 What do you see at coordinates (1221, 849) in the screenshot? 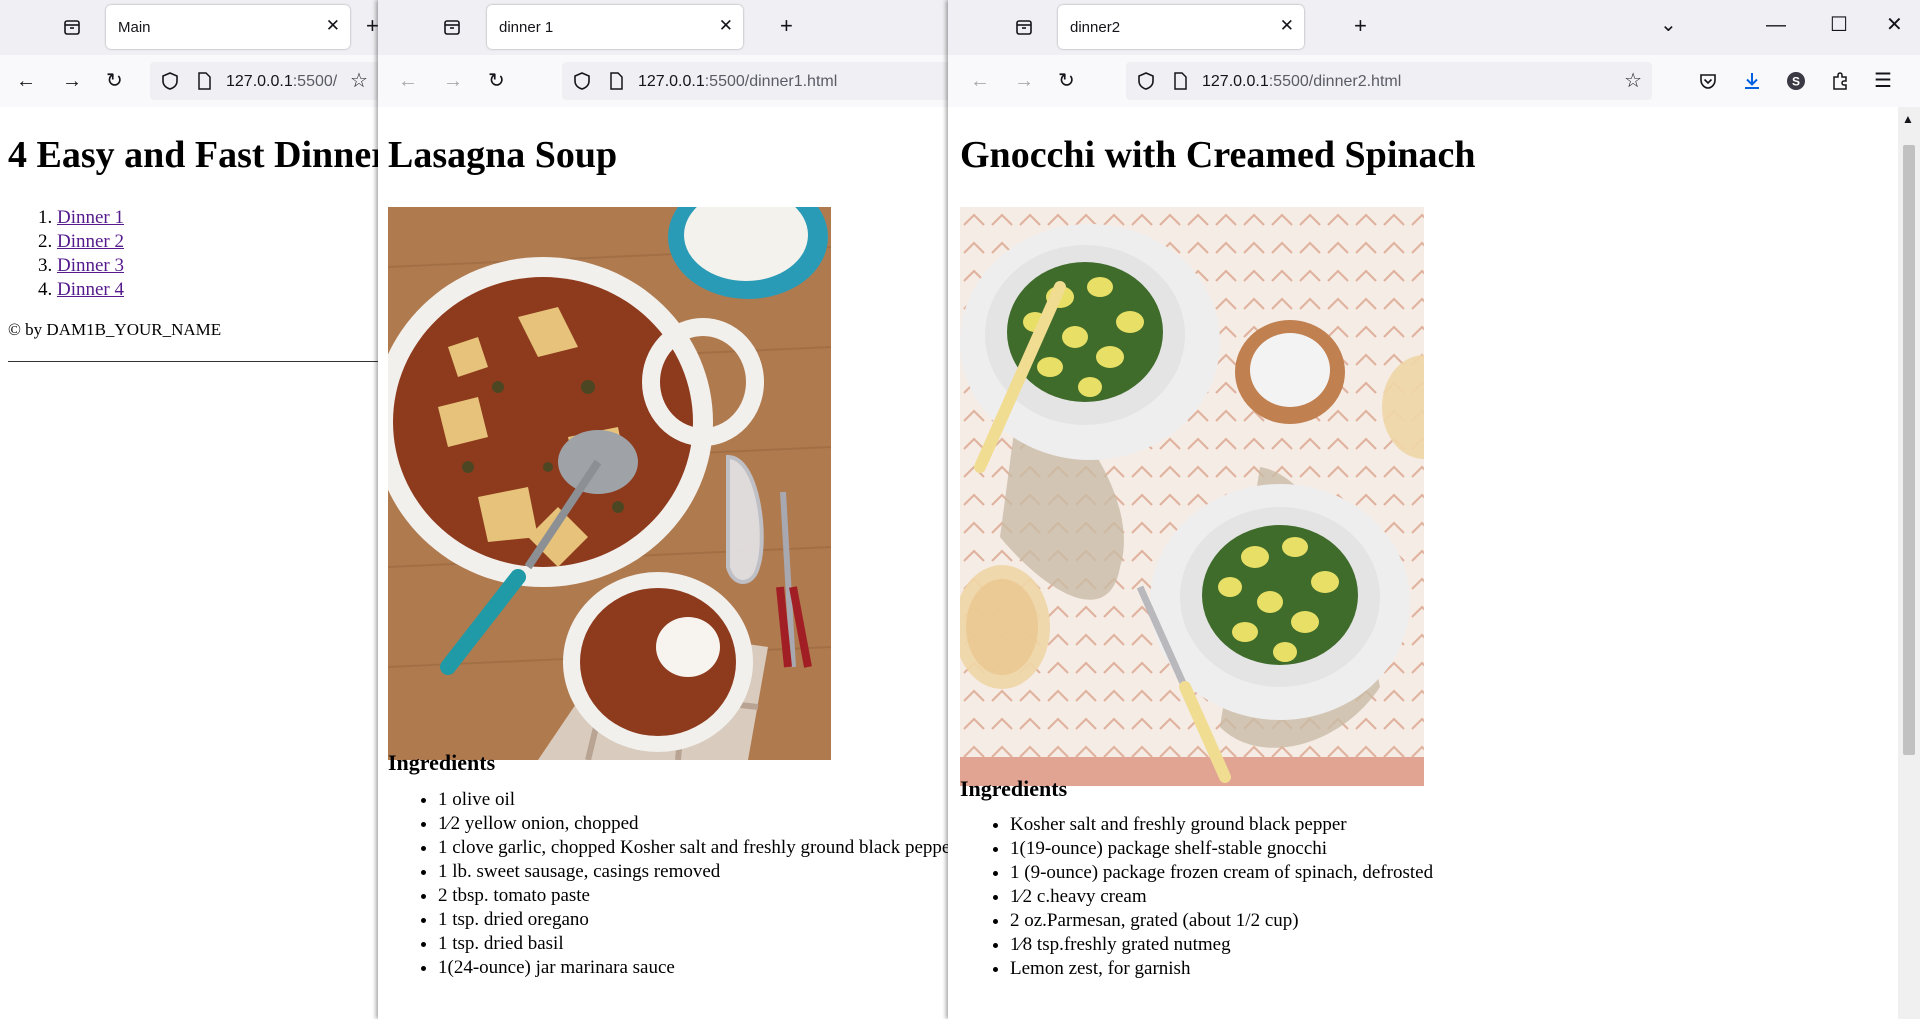
I see `list-item: 1(19-ounce) package shelf-stable gnocchi` at bounding box center [1221, 849].